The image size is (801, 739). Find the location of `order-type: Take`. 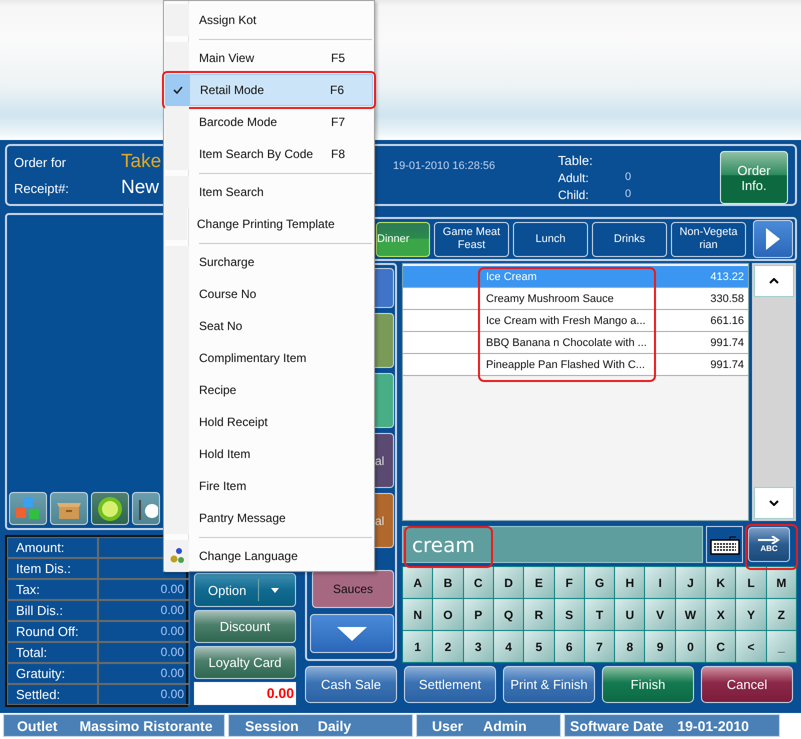

order-type: Take is located at coordinates (141, 162).